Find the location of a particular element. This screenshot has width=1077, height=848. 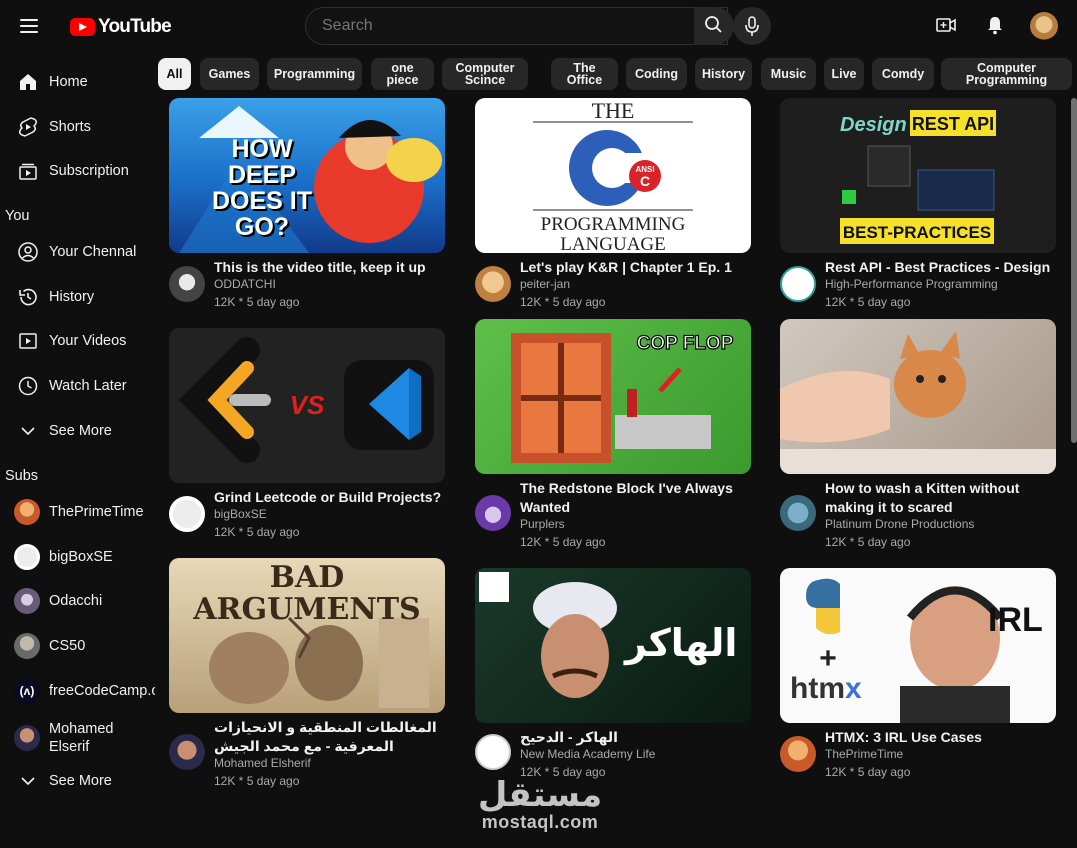

channel-name: New Media Academy Life is located at coordinates (587, 754).